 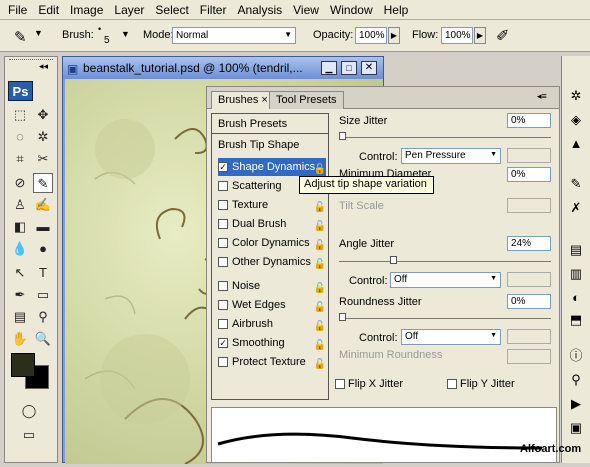 What do you see at coordinates (272, 362) in the screenshot?
I see `option-protect-texture: Protect Texture 🔓` at bounding box center [272, 362].